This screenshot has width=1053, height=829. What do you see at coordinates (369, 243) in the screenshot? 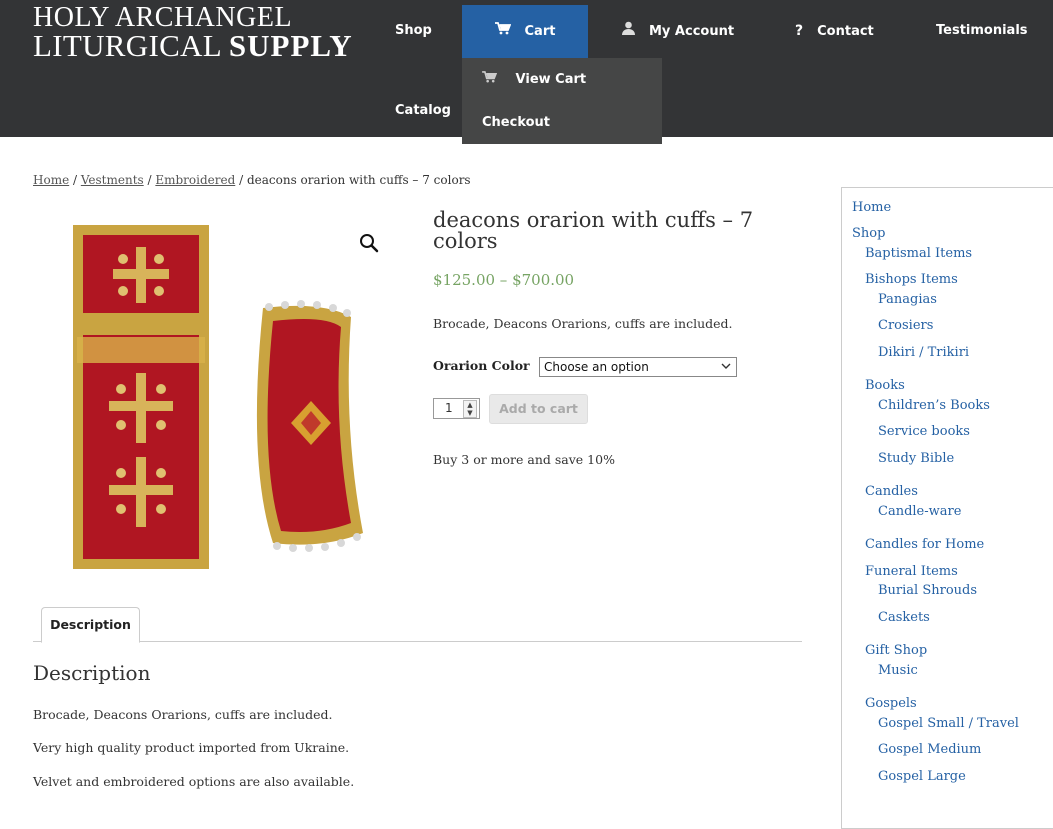
I see `magnifier-icon` at bounding box center [369, 243].